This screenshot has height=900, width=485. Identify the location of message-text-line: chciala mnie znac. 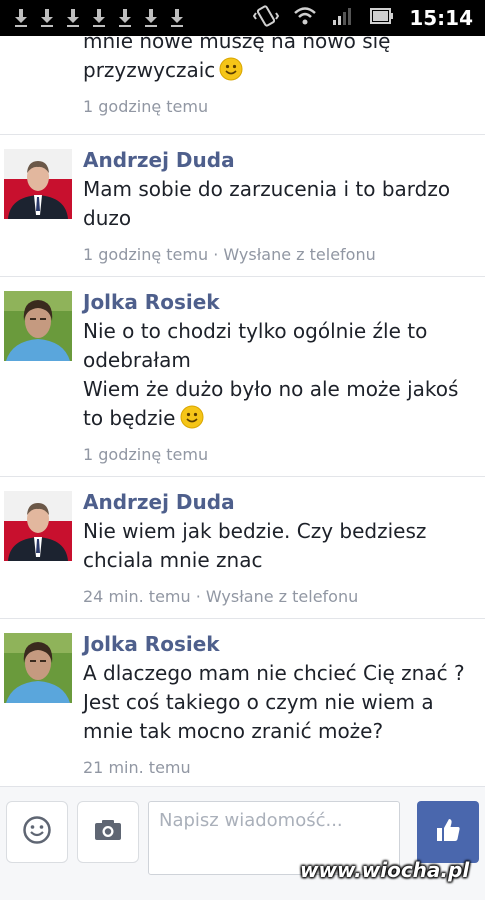
(173, 560).